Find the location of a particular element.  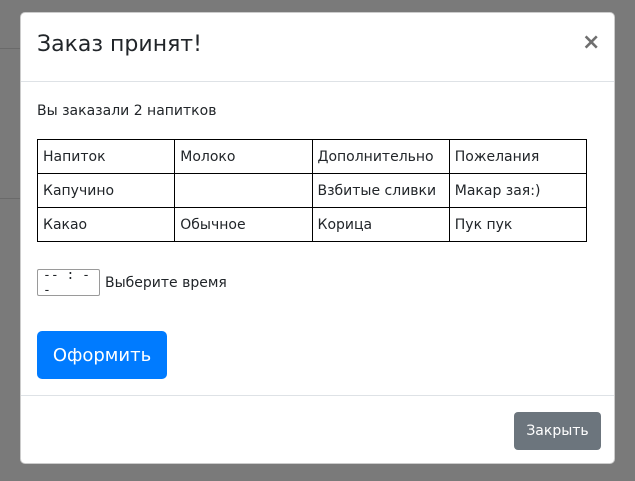

submit-order-button: Оформить is located at coordinates (102, 355).